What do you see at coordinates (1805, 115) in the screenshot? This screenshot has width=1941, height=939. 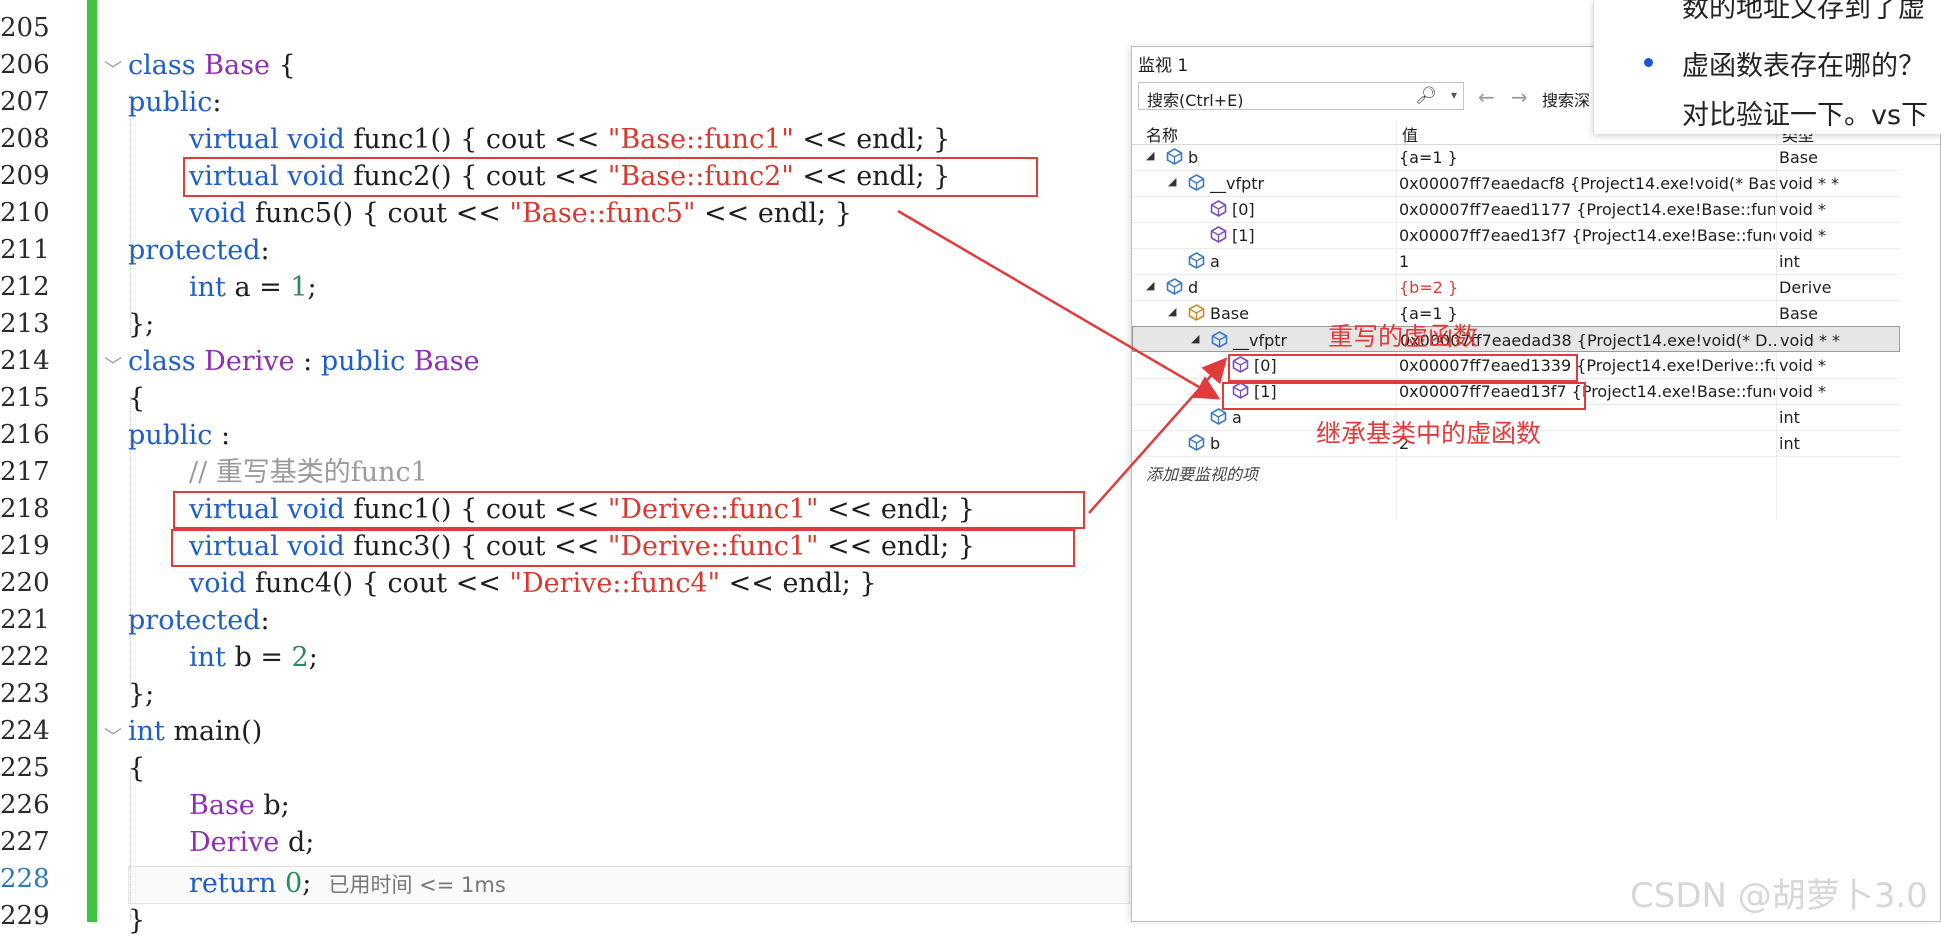 I see `article-line-3: 对比验证一下。vs下` at bounding box center [1805, 115].